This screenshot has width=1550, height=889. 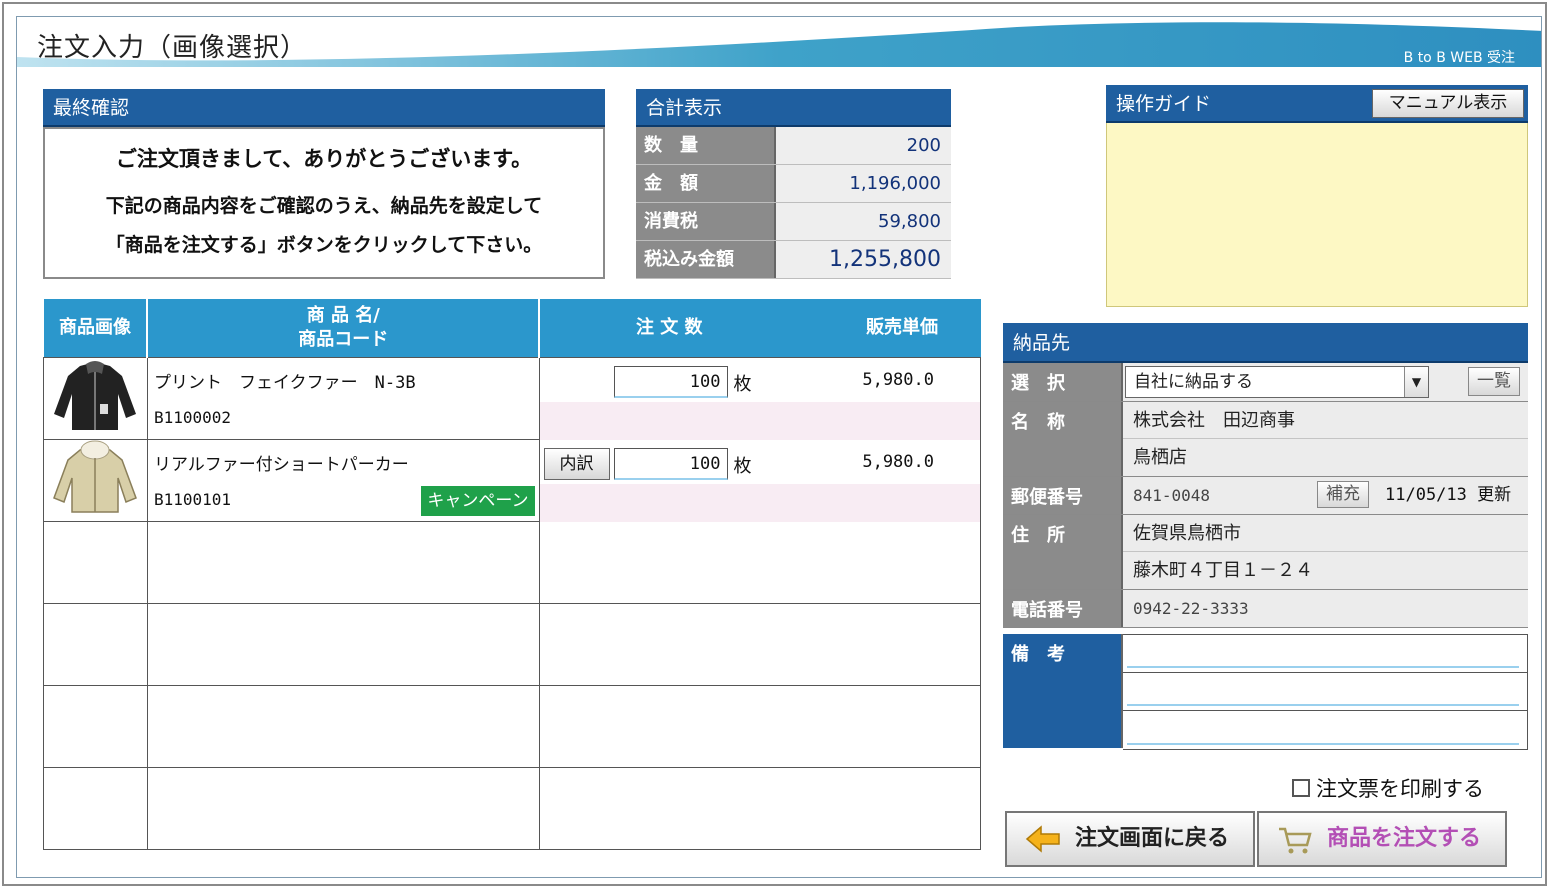 I want to click on remarks-fields, so click(x=1325, y=692).